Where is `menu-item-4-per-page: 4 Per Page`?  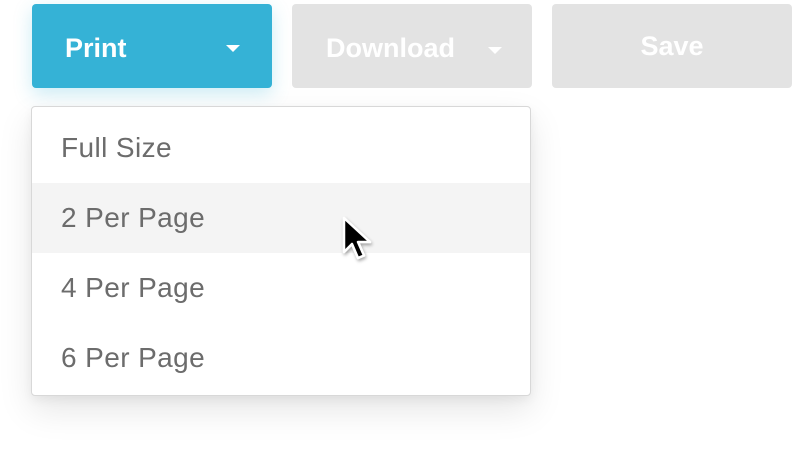
menu-item-4-per-page: 4 Per Page is located at coordinates (281, 288).